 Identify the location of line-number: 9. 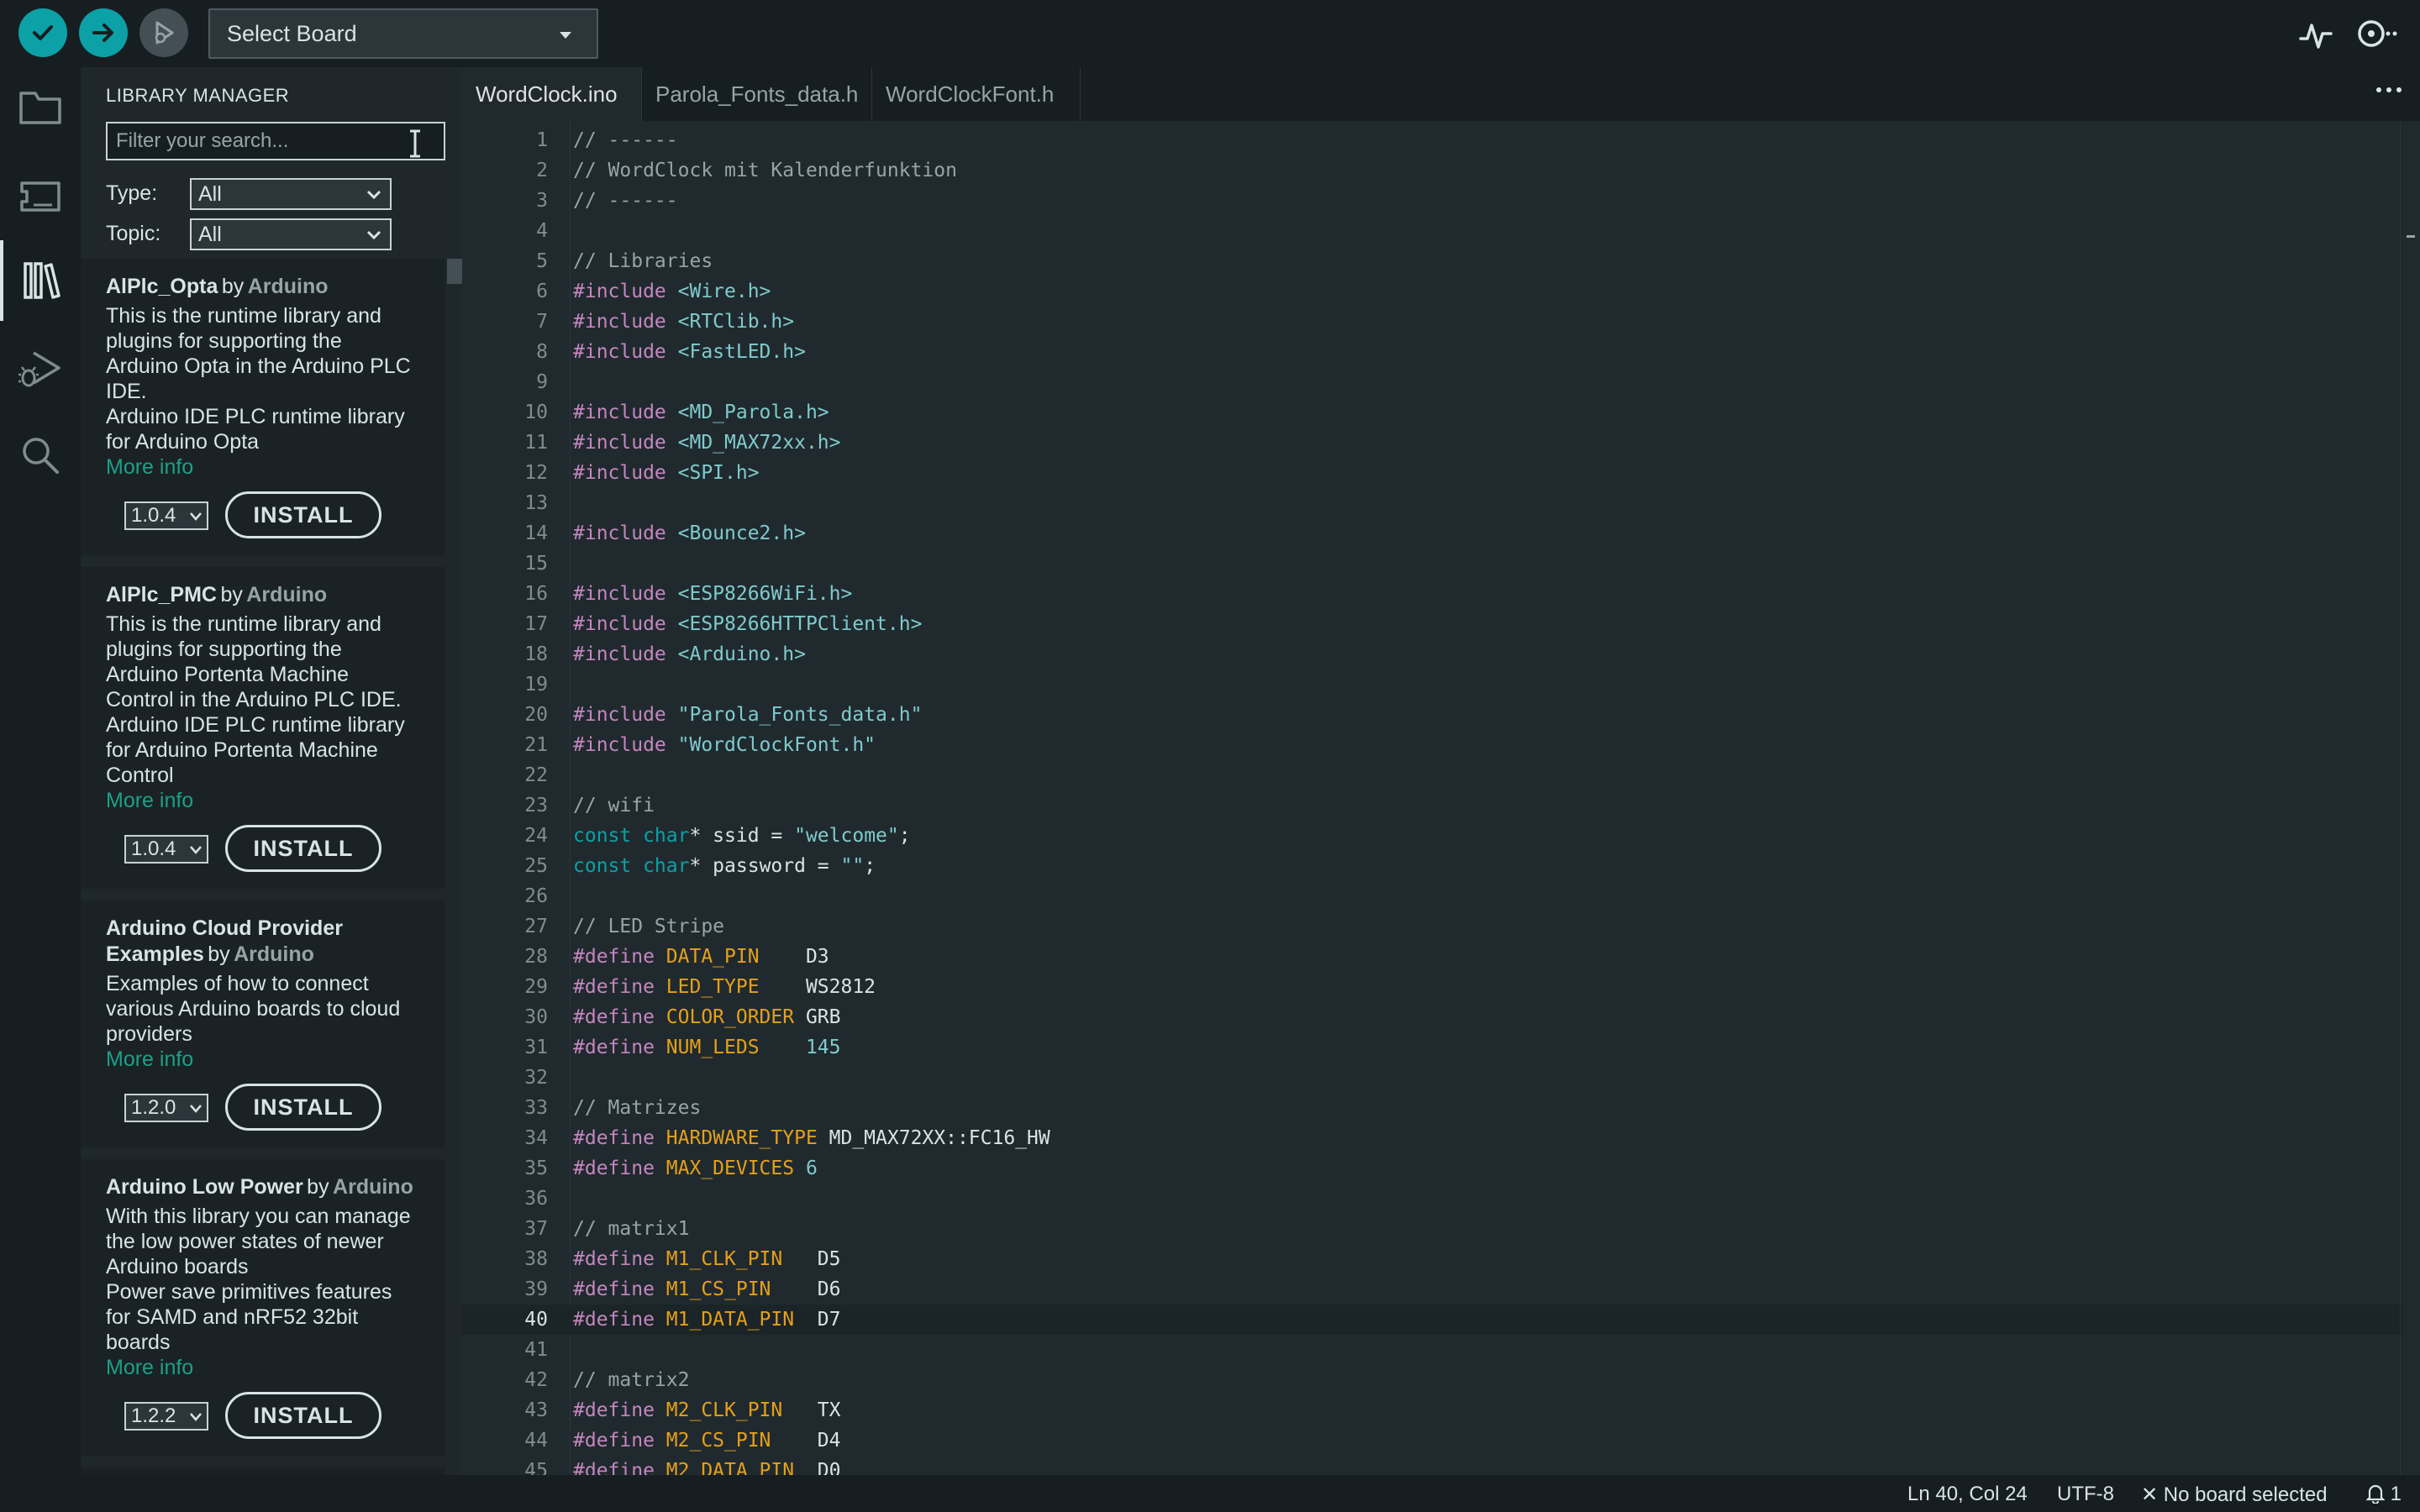
(542, 382).